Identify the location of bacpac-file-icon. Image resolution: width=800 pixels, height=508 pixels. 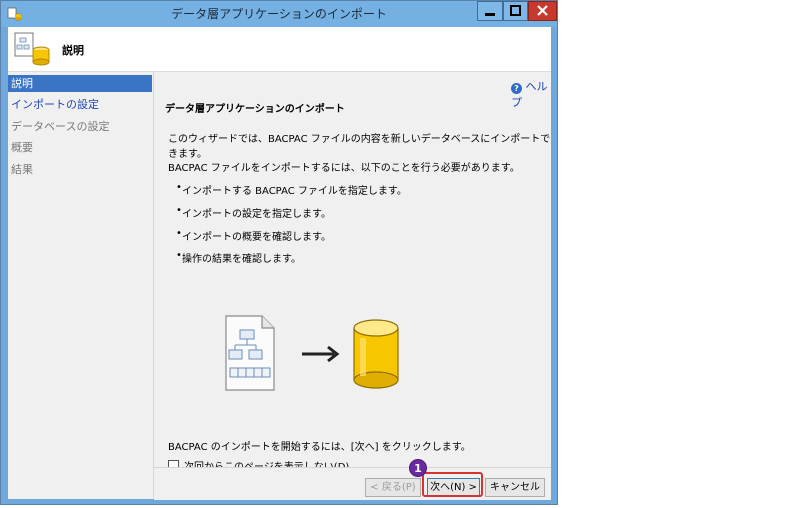
(250, 353).